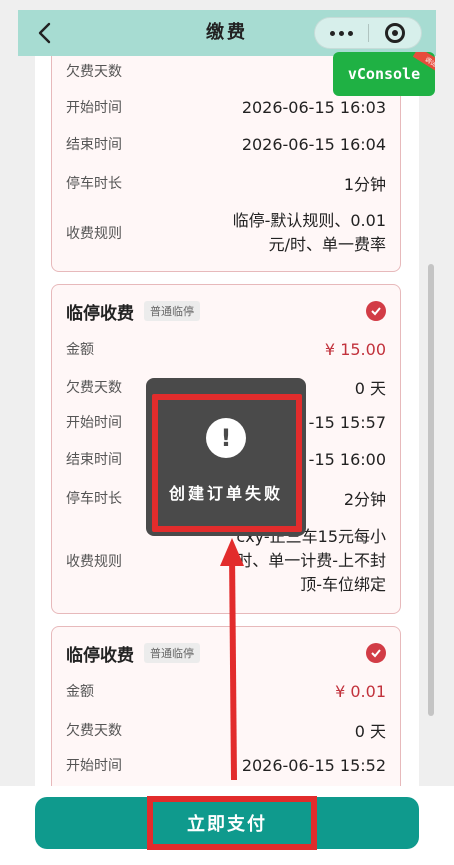 The image size is (454, 865). What do you see at coordinates (431, 490) in the screenshot?
I see `scrollbar` at bounding box center [431, 490].